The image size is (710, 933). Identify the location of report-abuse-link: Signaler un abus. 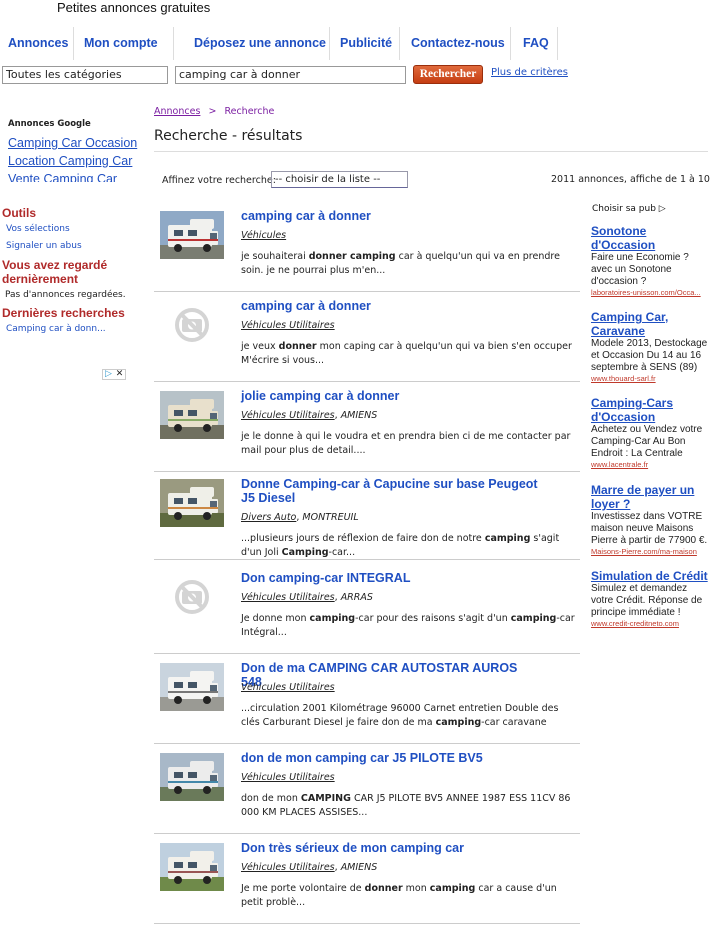
(44, 246).